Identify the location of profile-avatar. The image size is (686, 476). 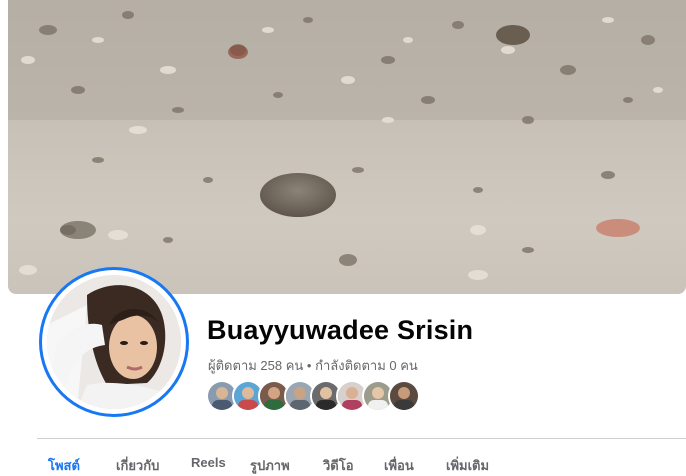
(114, 342).